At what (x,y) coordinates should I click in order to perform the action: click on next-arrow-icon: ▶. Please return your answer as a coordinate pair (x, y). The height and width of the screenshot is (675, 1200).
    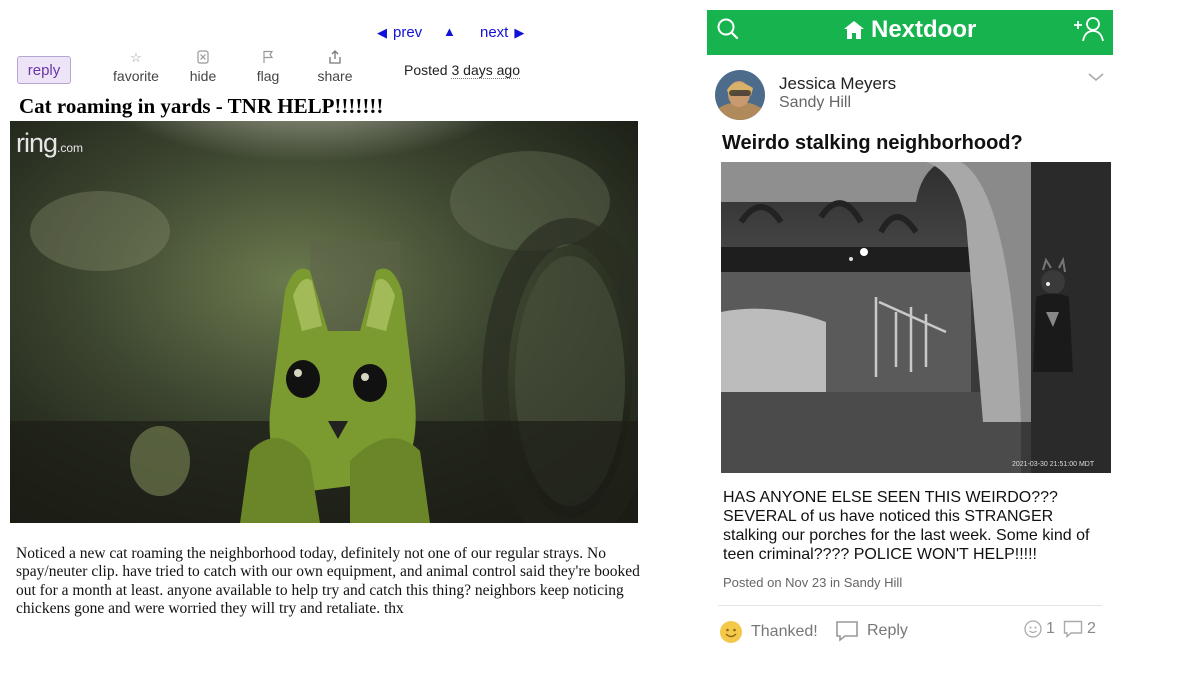
    Looking at the image, I should click on (519, 32).